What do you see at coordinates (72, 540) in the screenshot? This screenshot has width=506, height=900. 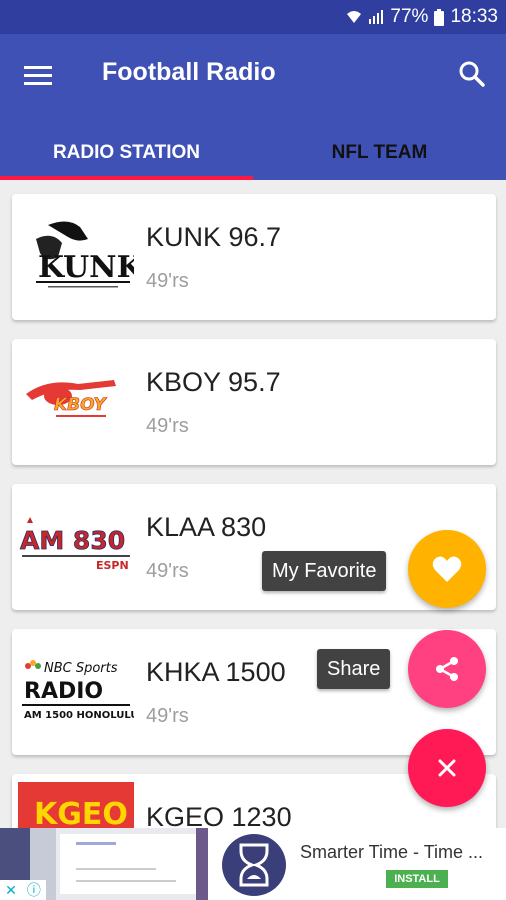 I see `klaa-logo-text: AM 830` at bounding box center [72, 540].